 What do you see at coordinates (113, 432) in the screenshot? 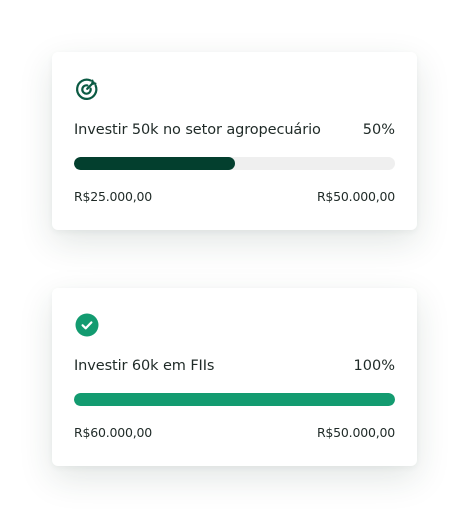
I see `current-amount: R$60.000,00` at bounding box center [113, 432].